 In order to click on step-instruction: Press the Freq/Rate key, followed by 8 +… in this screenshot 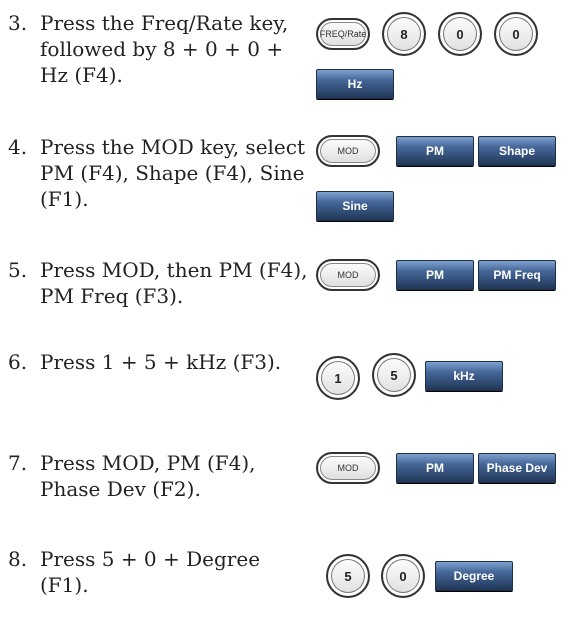, I will do `click(164, 49)`.